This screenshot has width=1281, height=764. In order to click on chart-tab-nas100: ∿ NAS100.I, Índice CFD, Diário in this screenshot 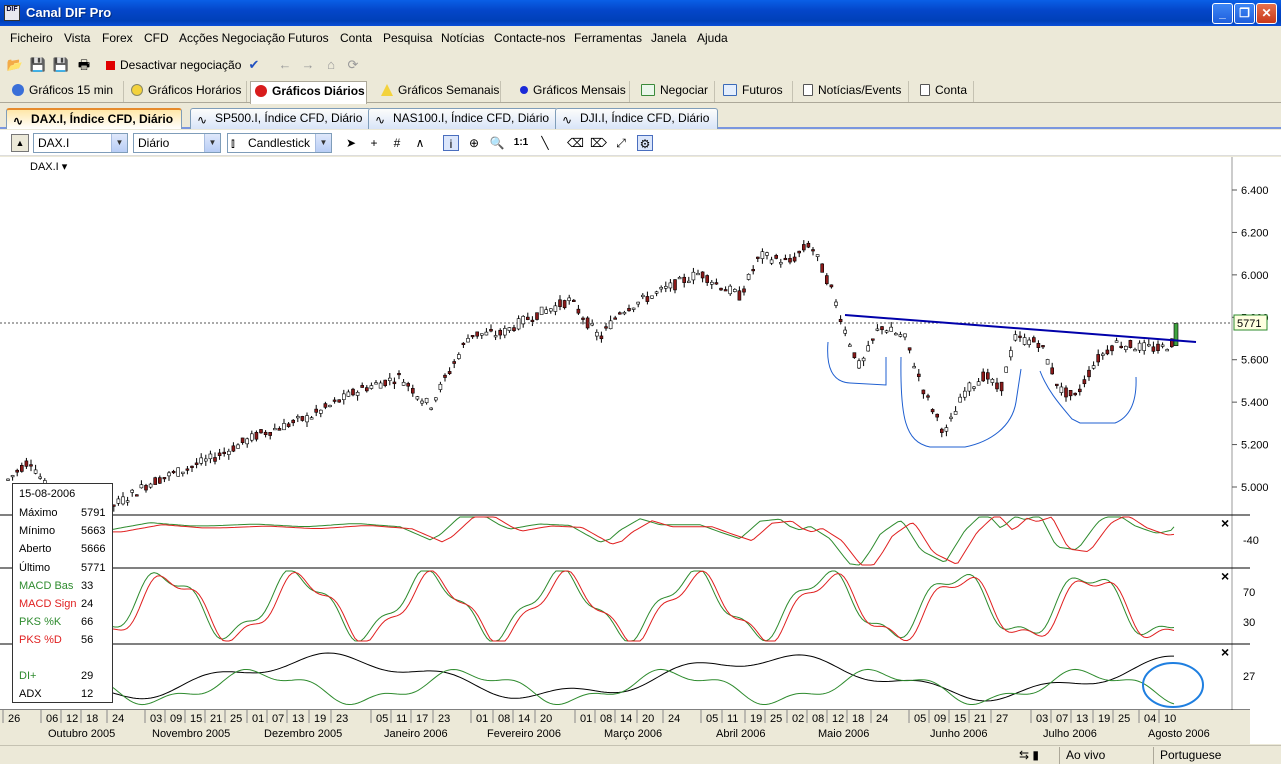, I will do `click(463, 118)`.